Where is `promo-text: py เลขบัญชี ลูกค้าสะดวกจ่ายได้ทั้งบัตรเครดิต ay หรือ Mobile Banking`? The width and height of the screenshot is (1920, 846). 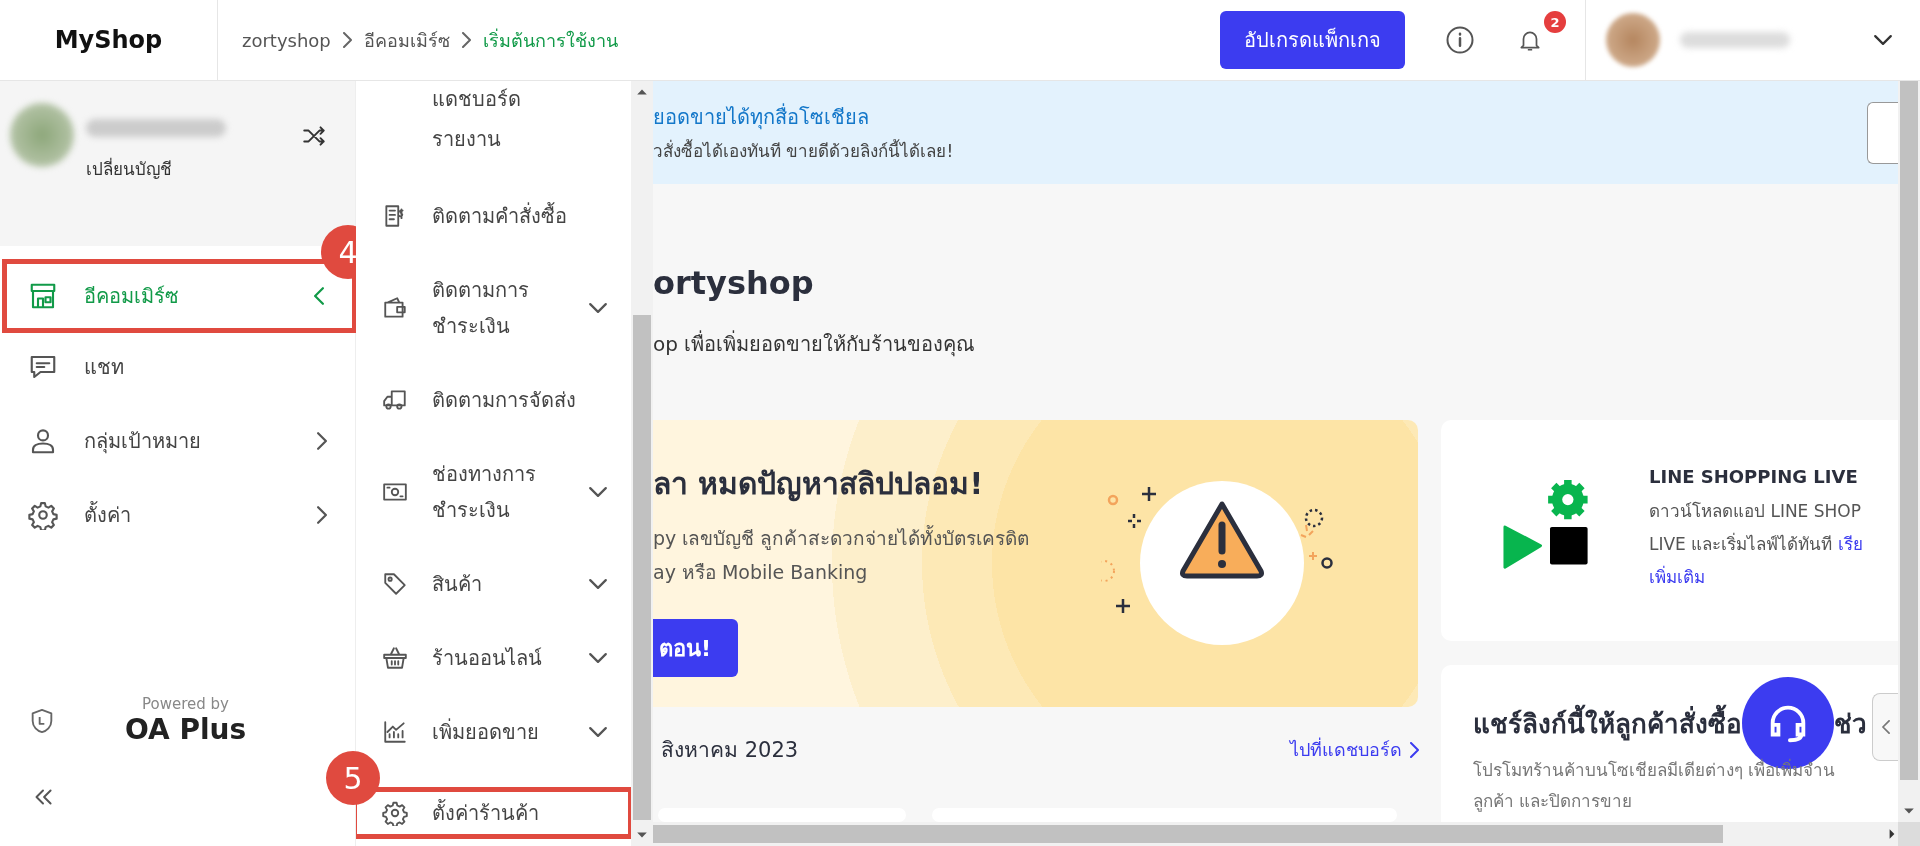 promo-text: py เลขบัญชี ลูกค้าสะดวกจ่ายได้ทั้งบัตรเครดิต ay หรือ Mobile Banking is located at coordinates (842, 554).